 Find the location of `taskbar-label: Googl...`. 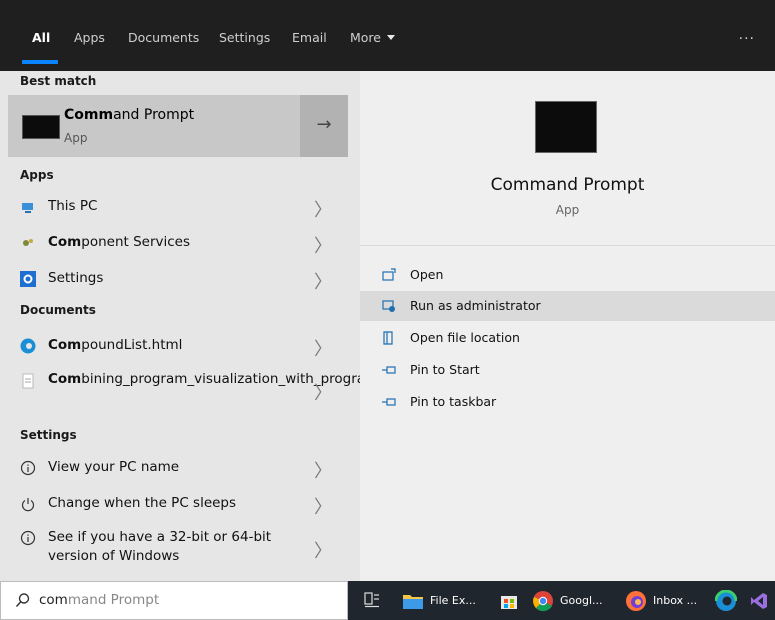

taskbar-label: Googl... is located at coordinates (581, 600).